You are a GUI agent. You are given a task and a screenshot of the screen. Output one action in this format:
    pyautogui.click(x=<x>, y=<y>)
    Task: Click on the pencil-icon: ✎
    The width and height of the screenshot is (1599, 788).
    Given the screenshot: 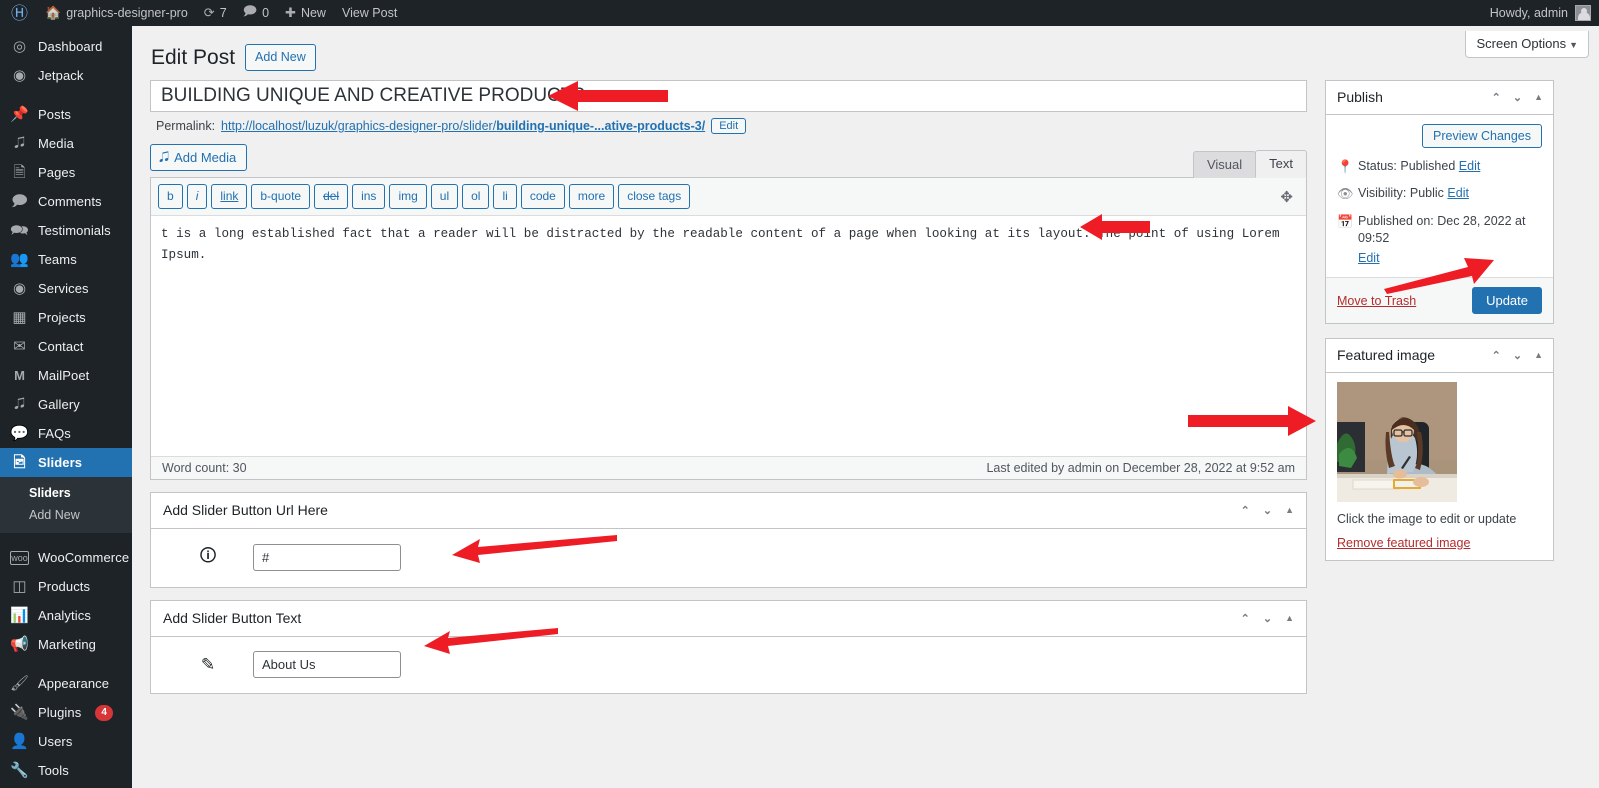 What is the action you would take?
    pyautogui.click(x=208, y=664)
    